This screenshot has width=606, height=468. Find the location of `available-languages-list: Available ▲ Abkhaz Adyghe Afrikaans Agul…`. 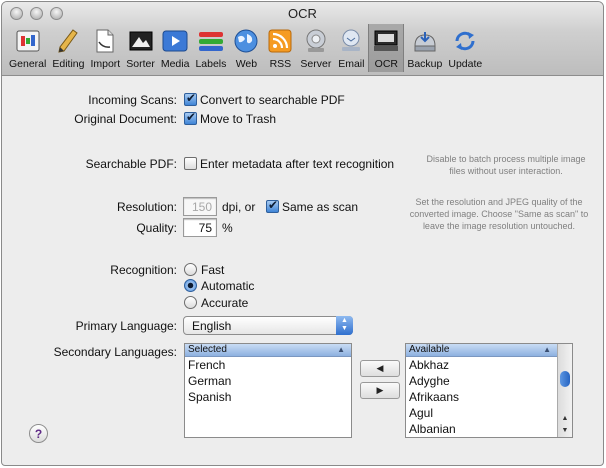

available-languages-list: Available ▲ Abkhaz Adyghe Afrikaans Agul… is located at coordinates (489, 390).